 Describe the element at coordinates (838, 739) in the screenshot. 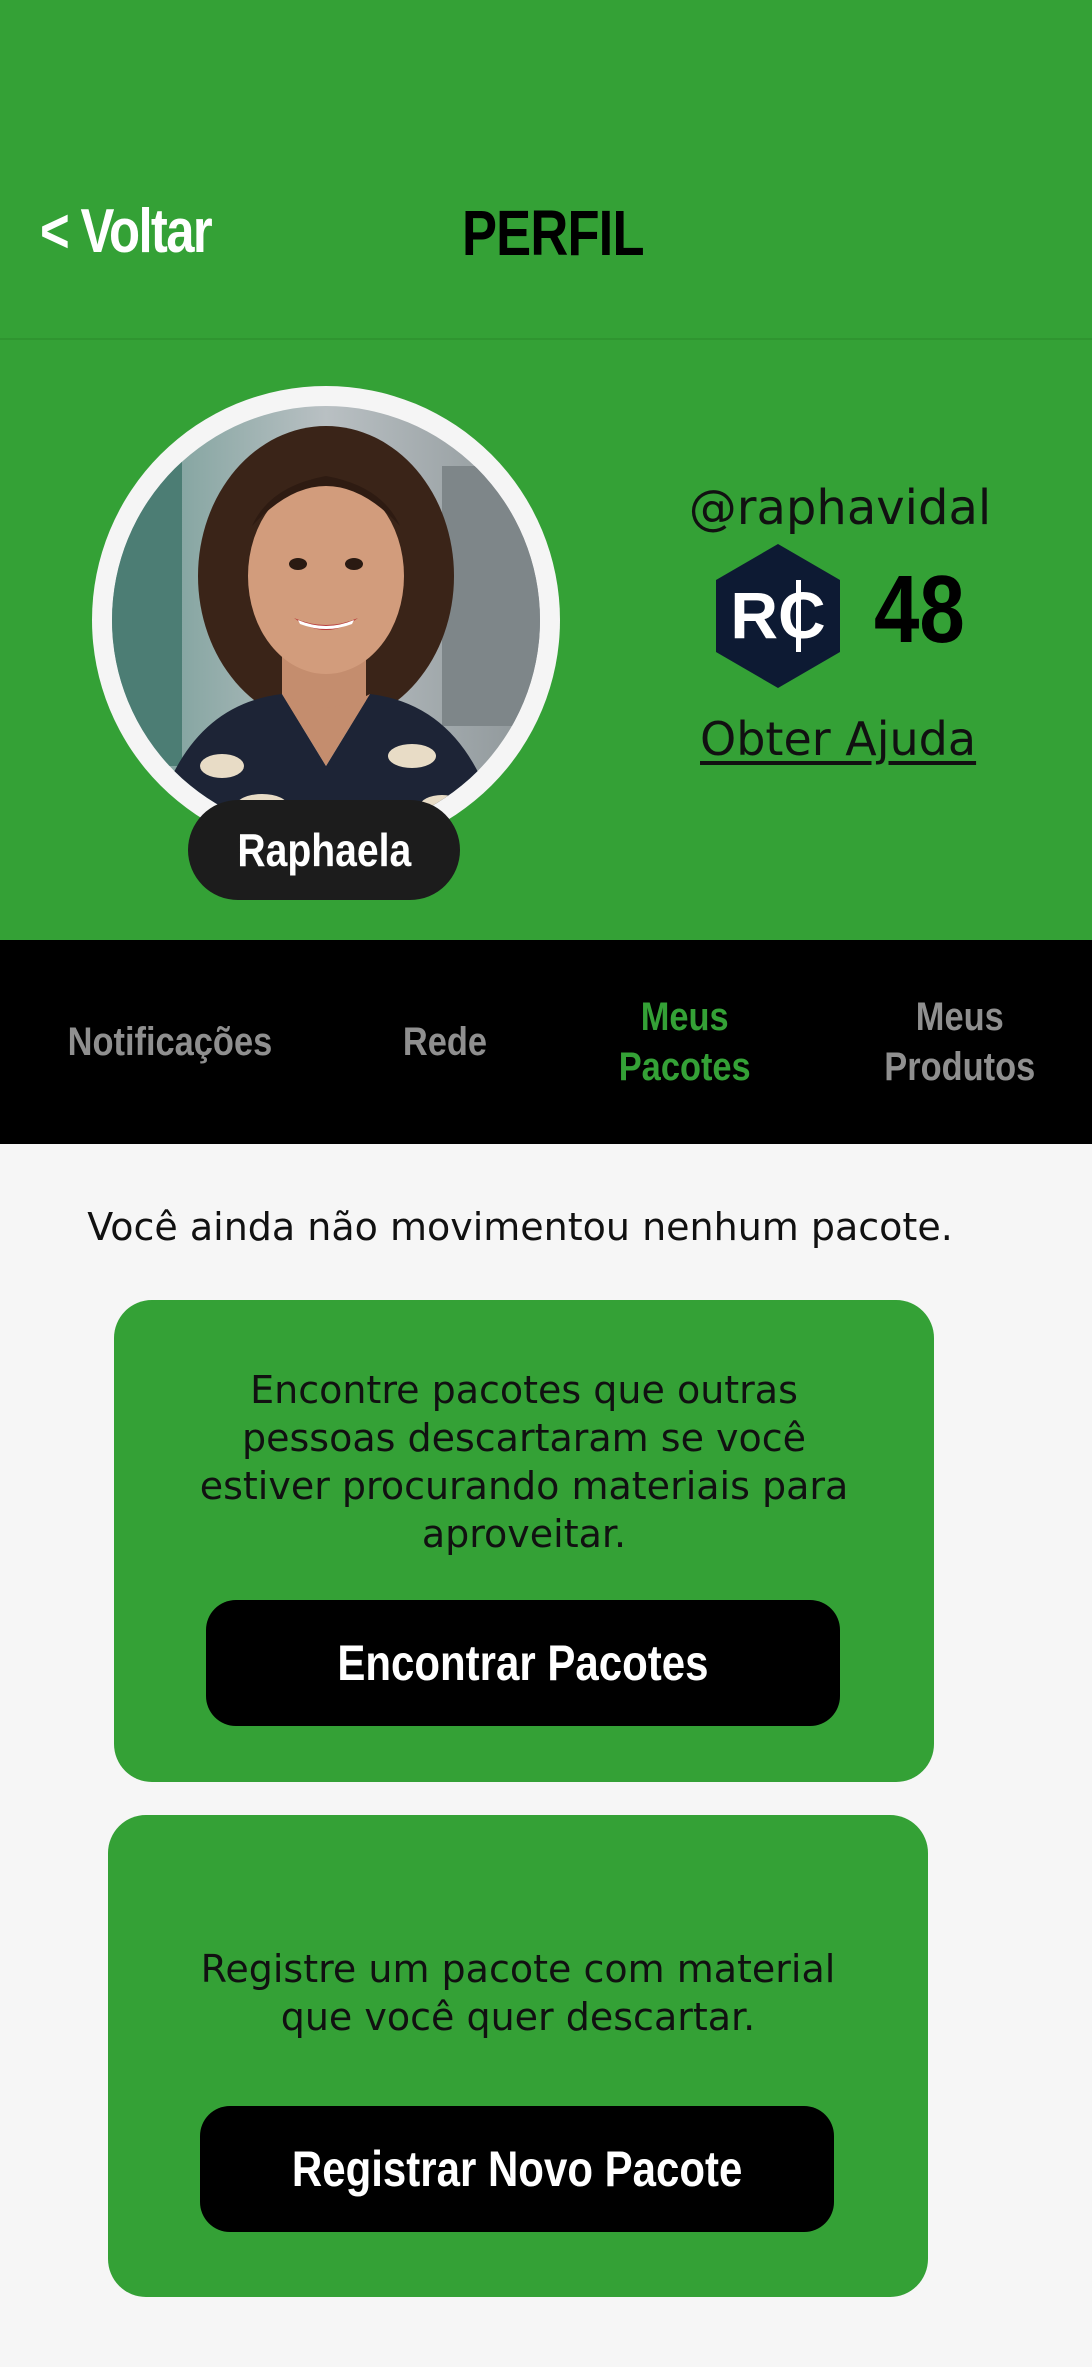

I see `help-link: Obter Ajuda` at that location.